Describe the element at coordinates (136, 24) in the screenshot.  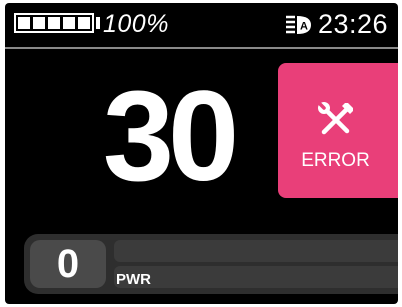
I see `battery-percentage: 100%` at that location.